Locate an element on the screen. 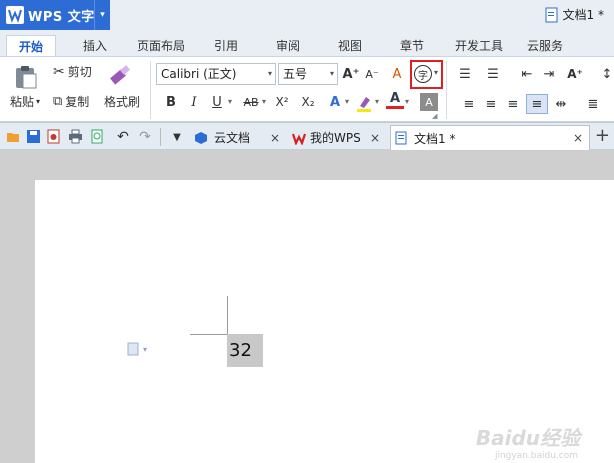 The width and height of the screenshot is (614, 463). sort-icon: ↕ is located at coordinates (606, 74).